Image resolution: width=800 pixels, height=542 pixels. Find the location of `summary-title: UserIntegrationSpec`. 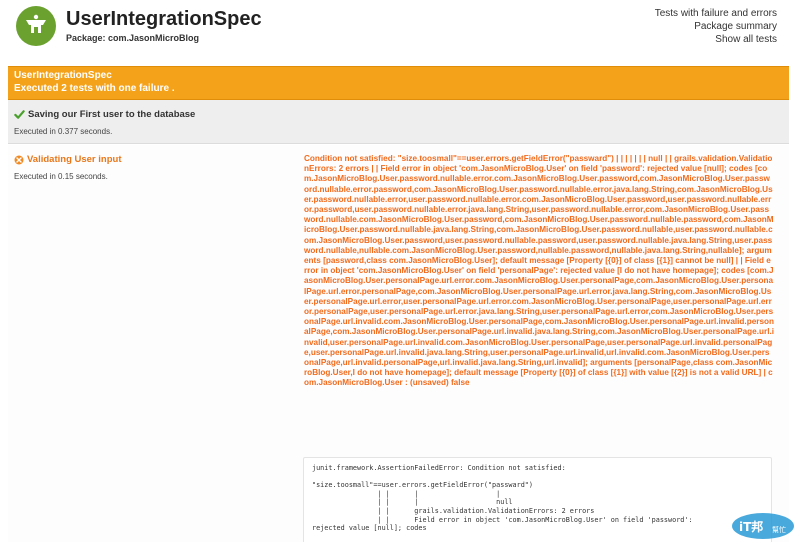

summary-title: UserIntegrationSpec is located at coordinates (63, 75).